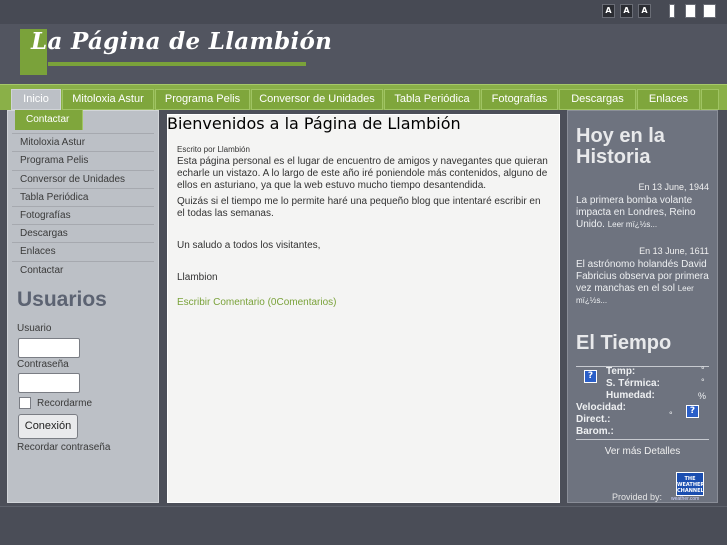  I want to click on tab-mitoloxia-astur: Mitoloxia Astur, so click(108, 99).